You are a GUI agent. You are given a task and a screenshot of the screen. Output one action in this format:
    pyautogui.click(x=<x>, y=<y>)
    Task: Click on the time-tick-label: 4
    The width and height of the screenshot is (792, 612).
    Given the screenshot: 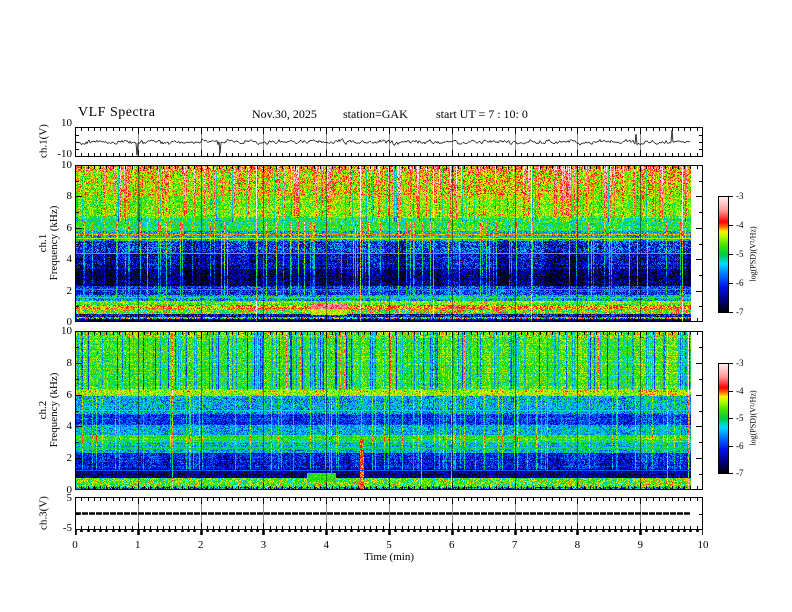 What is the action you would take?
    pyautogui.click(x=326, y=545)
    